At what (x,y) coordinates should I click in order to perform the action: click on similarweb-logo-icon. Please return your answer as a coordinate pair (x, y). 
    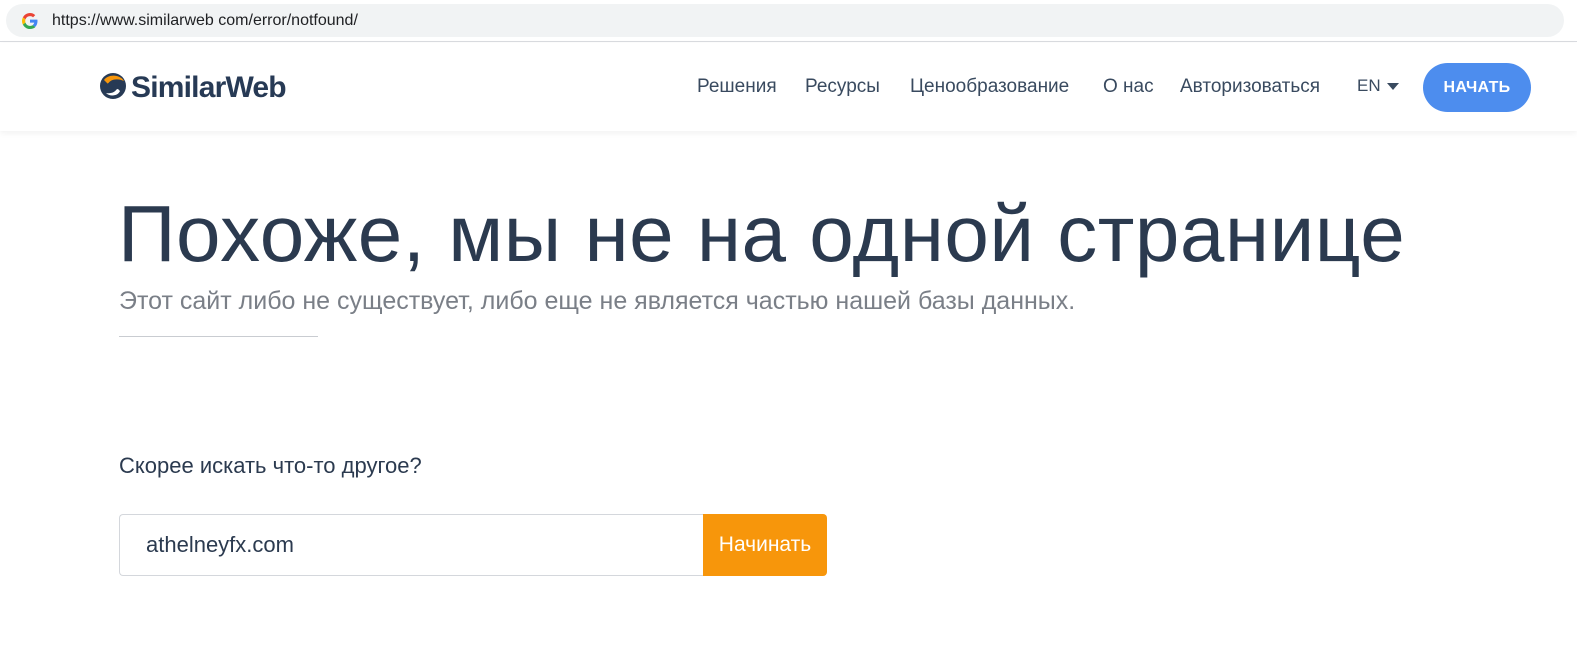
    Looking at the image, I should click on (114, 88).